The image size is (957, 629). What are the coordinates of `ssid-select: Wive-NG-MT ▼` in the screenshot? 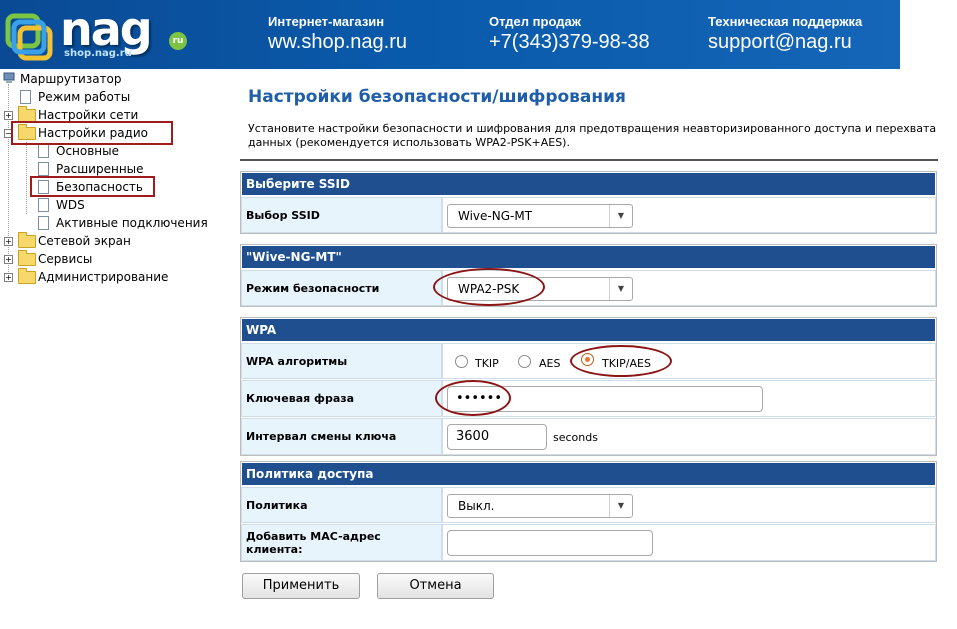 It's located at (540, 216).